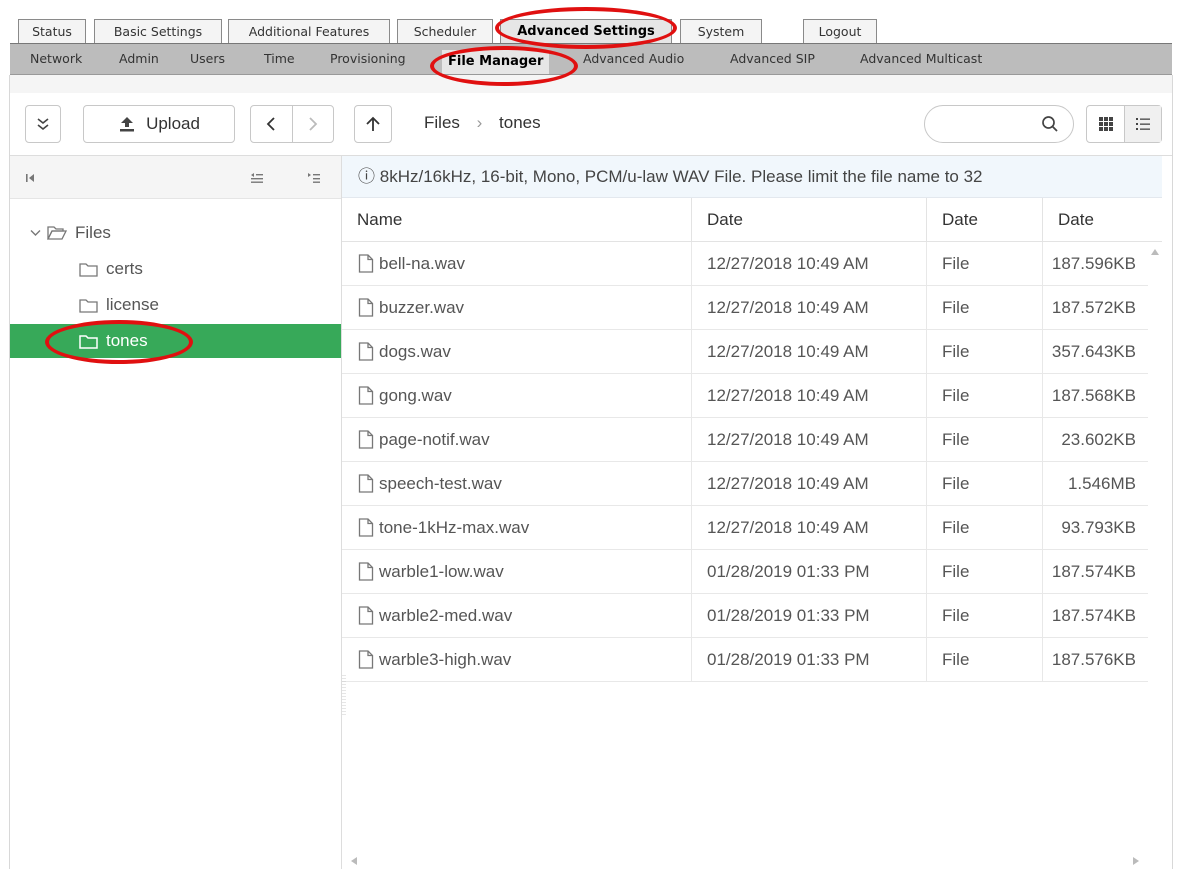  What do you see at coordinates (175, 305) in the screenshot?
I see `tree-item-license: license` at bounding box center [175, 305].